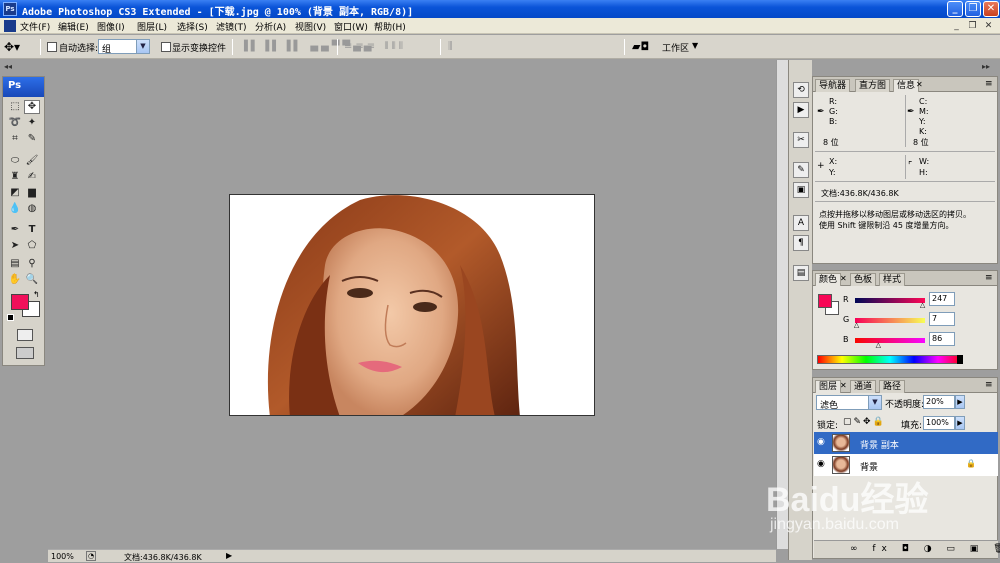 This screenshot has height=563, width=1000. I want to click on crop-tool-icon: ⌗, so click(15, 139).